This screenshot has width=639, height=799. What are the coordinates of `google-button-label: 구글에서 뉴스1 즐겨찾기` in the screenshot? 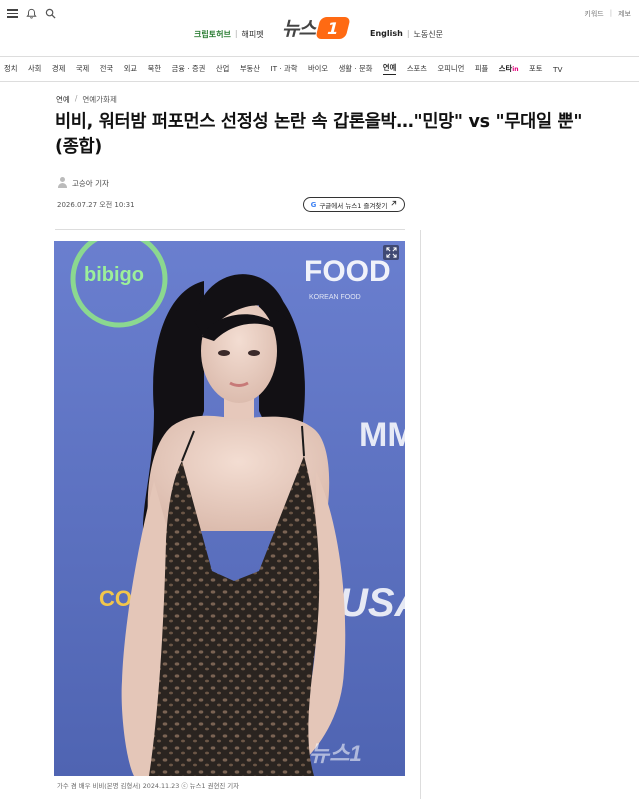 It's located at (353, 205).